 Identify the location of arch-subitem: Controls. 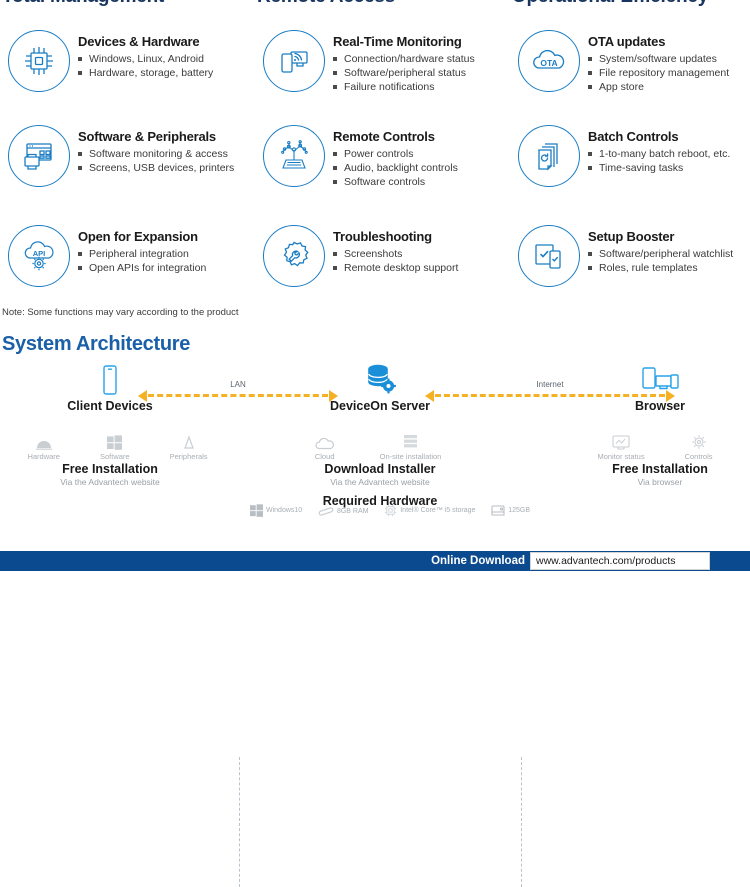
(699, 446).